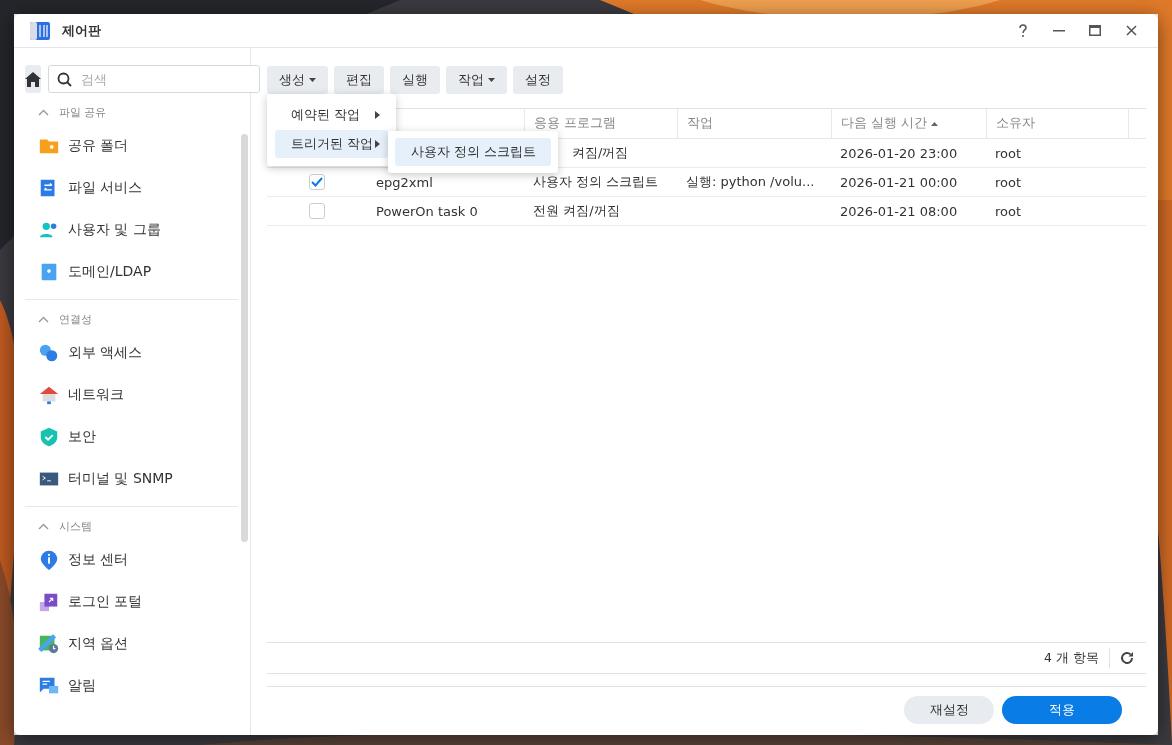 The height and width of the screenshot is (745, 1172). I want to click on section-header: 파일 공유, so click(66, 112).